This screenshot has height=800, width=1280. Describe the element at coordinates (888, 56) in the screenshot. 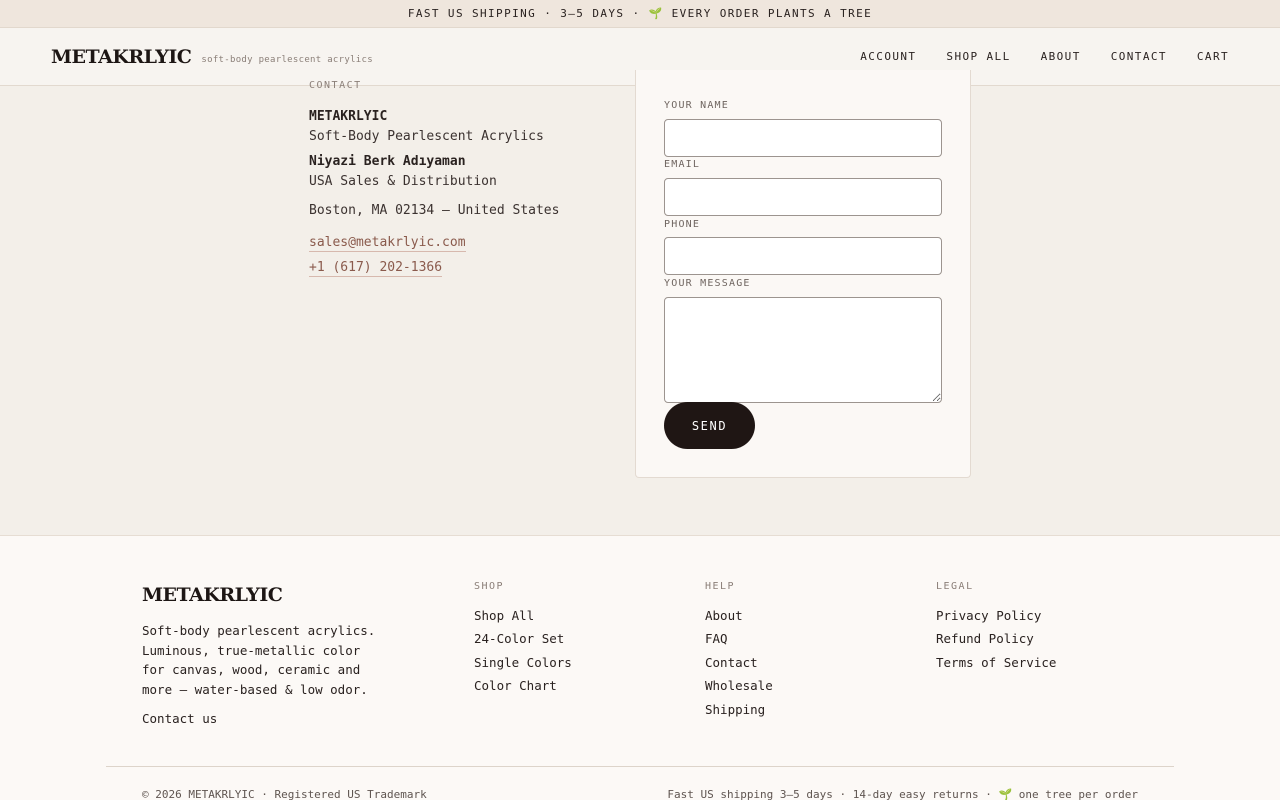

I see `nav-account: ACCOUNT` at that location.